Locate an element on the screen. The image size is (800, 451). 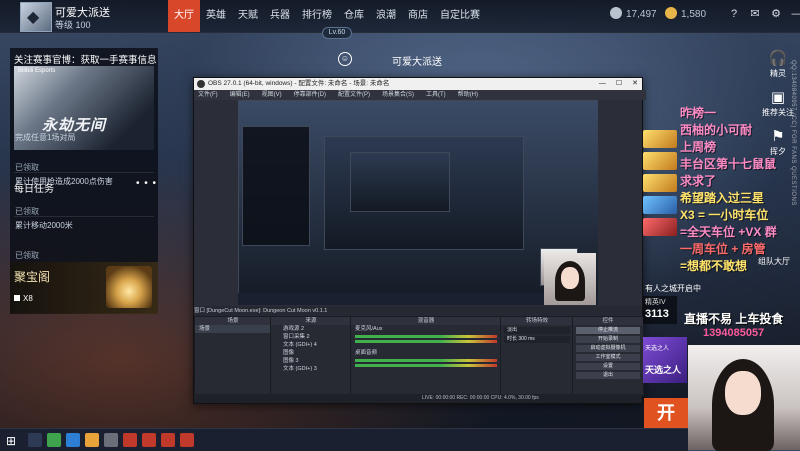
menu-profile: 配置文件(P) is located at coordinates (354, 95).